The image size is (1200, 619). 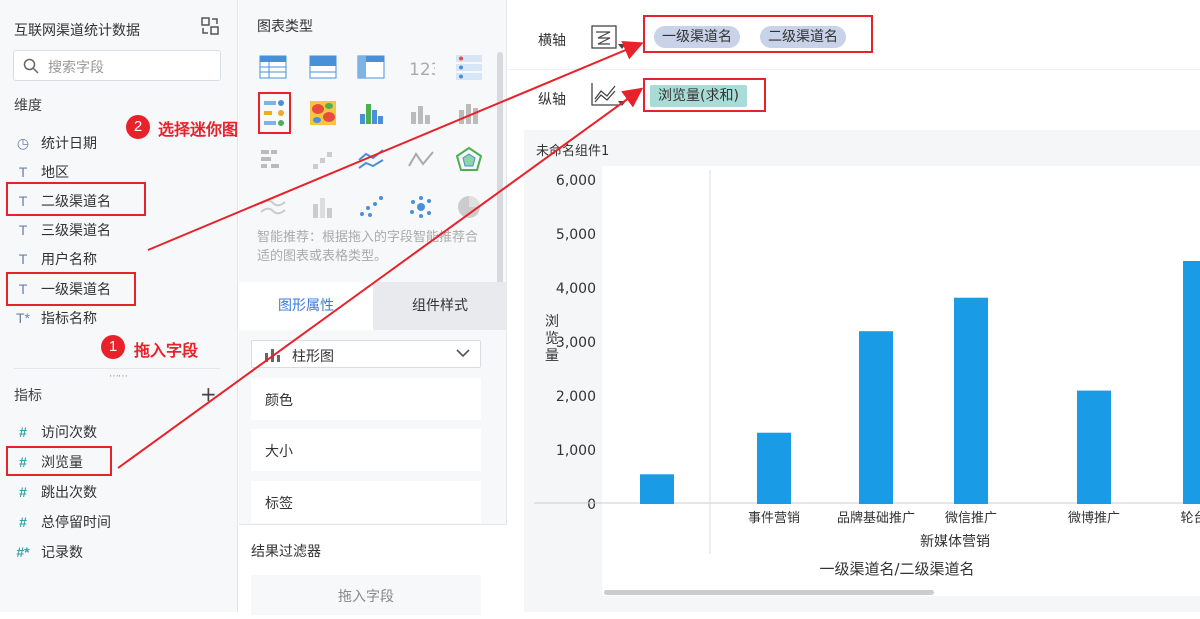 What do you see at coordinates (272, 355) in the screenshot?
I see `bar-chart-icon` at bounding box center [272, 355].